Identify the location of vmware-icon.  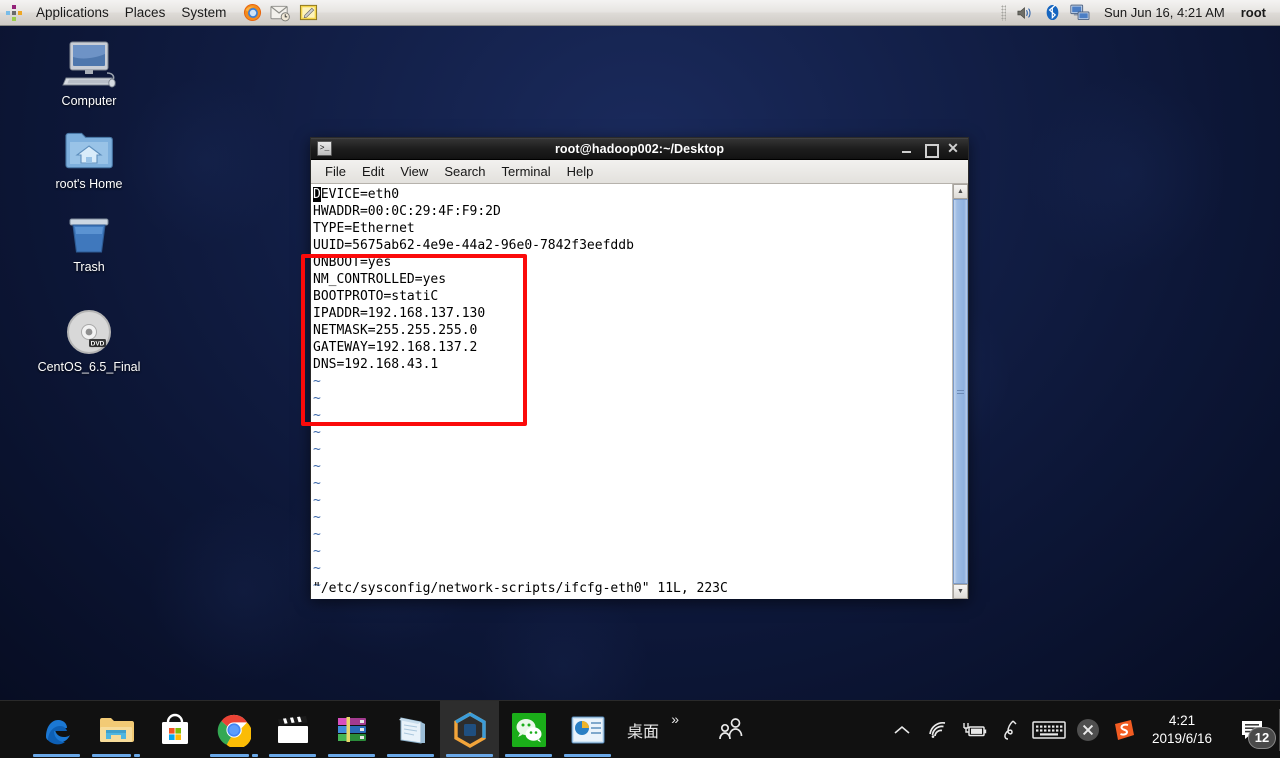
(469, 729).